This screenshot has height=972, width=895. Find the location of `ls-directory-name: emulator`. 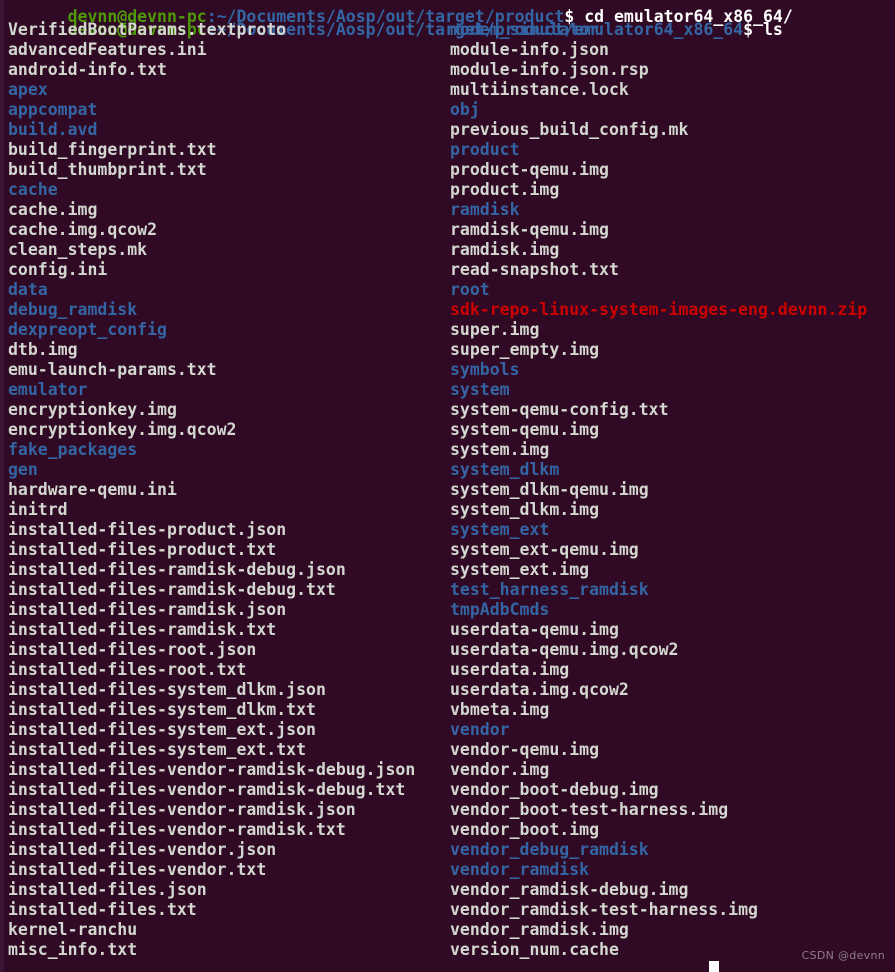

ls-directory-name: emulator is located at coordinates (48, 389).